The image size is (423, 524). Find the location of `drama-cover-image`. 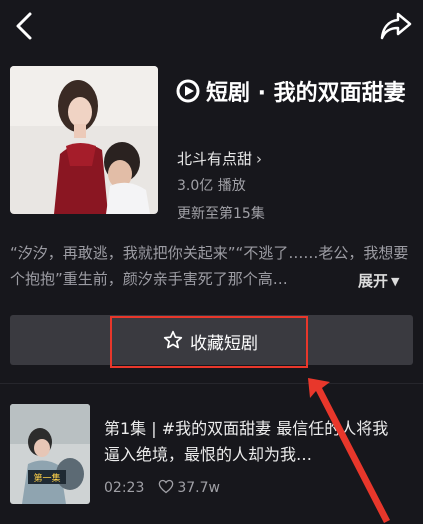

drama-cover-image is located at coordinates (84, 140).